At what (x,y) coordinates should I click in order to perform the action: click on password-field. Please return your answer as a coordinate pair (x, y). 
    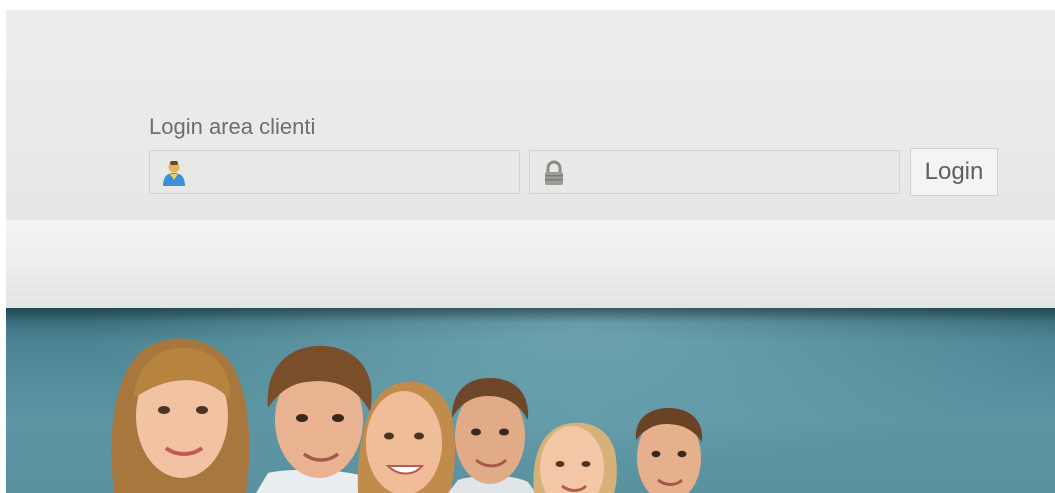
    Looking at the image, I should click on (714, 172).